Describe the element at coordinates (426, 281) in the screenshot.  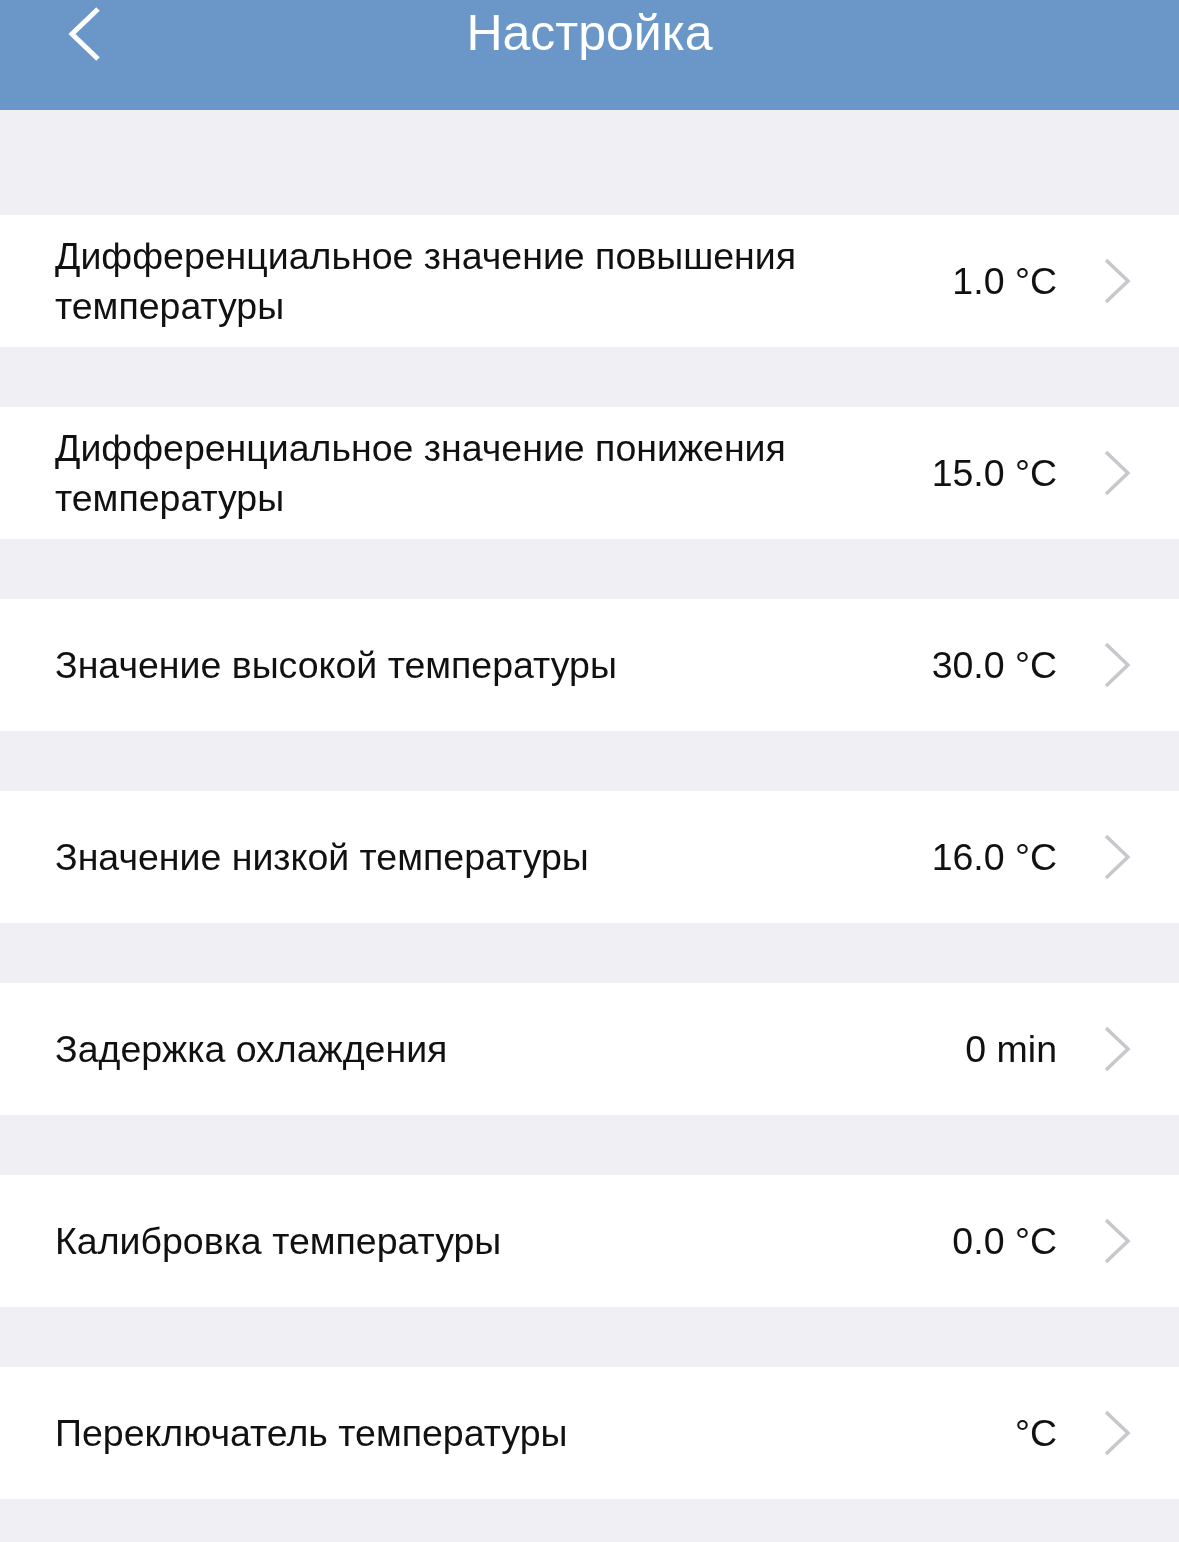
I see `setting-label: Дифференциальное значение повышения температуры` at that location.